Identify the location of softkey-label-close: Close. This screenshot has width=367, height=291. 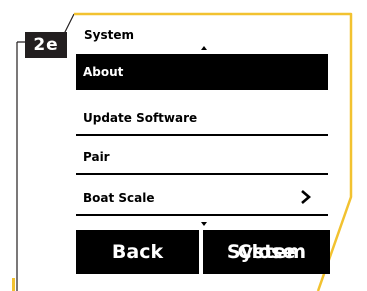
(266, 252).